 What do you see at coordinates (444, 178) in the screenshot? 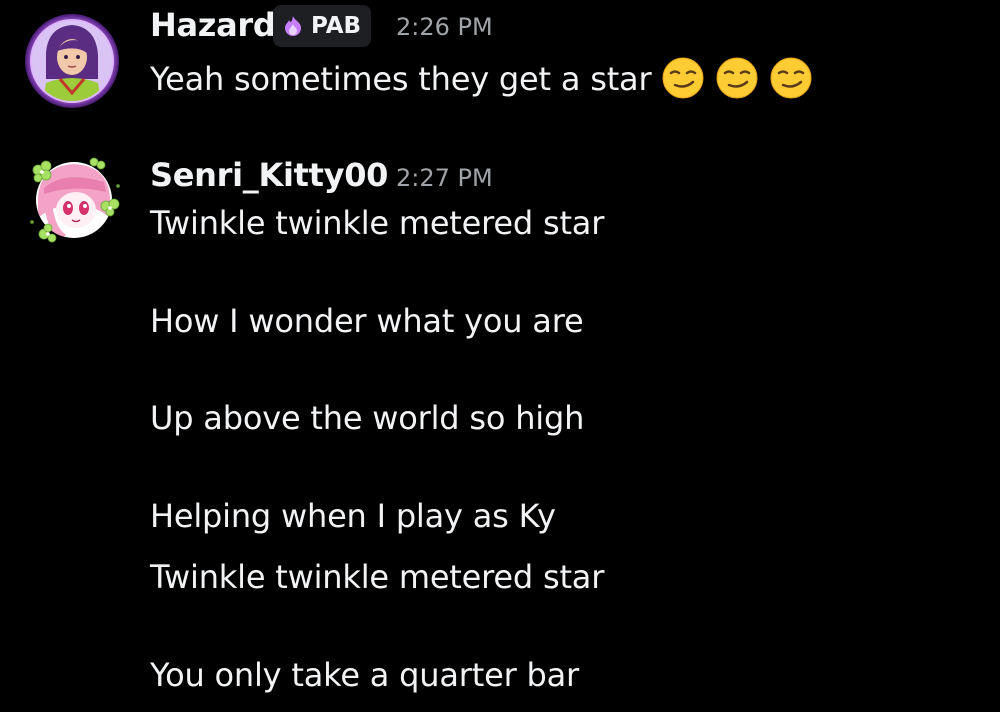
I see `timestamp: 2:27 PM` at bounding box center [444, 178].